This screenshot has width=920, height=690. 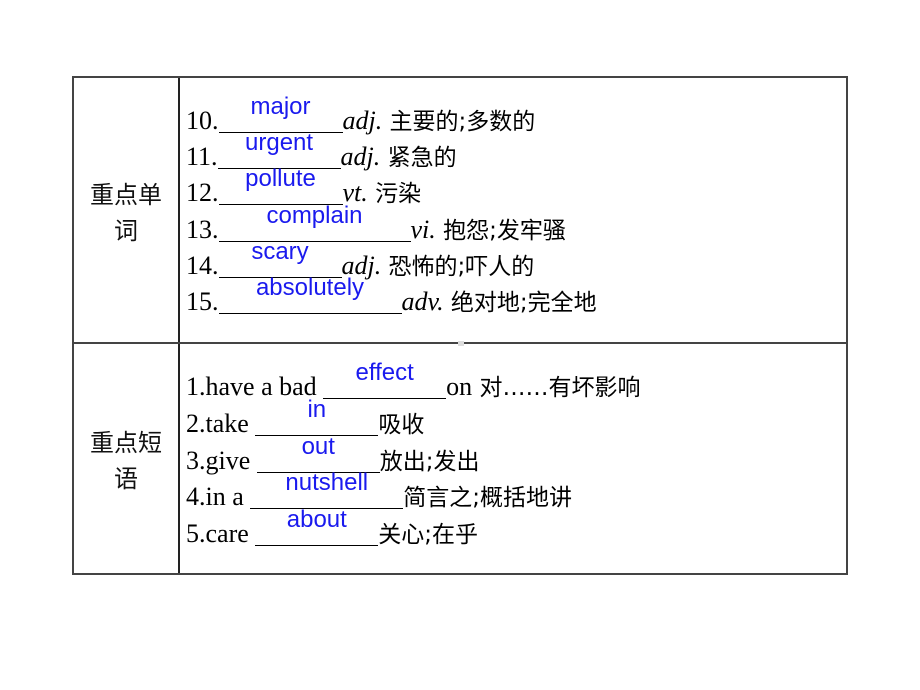 What do you see at coordinates (459, 122) in the screenshot?
I see `meaning: 主要的;多数的` at bounding box center [459, 122].